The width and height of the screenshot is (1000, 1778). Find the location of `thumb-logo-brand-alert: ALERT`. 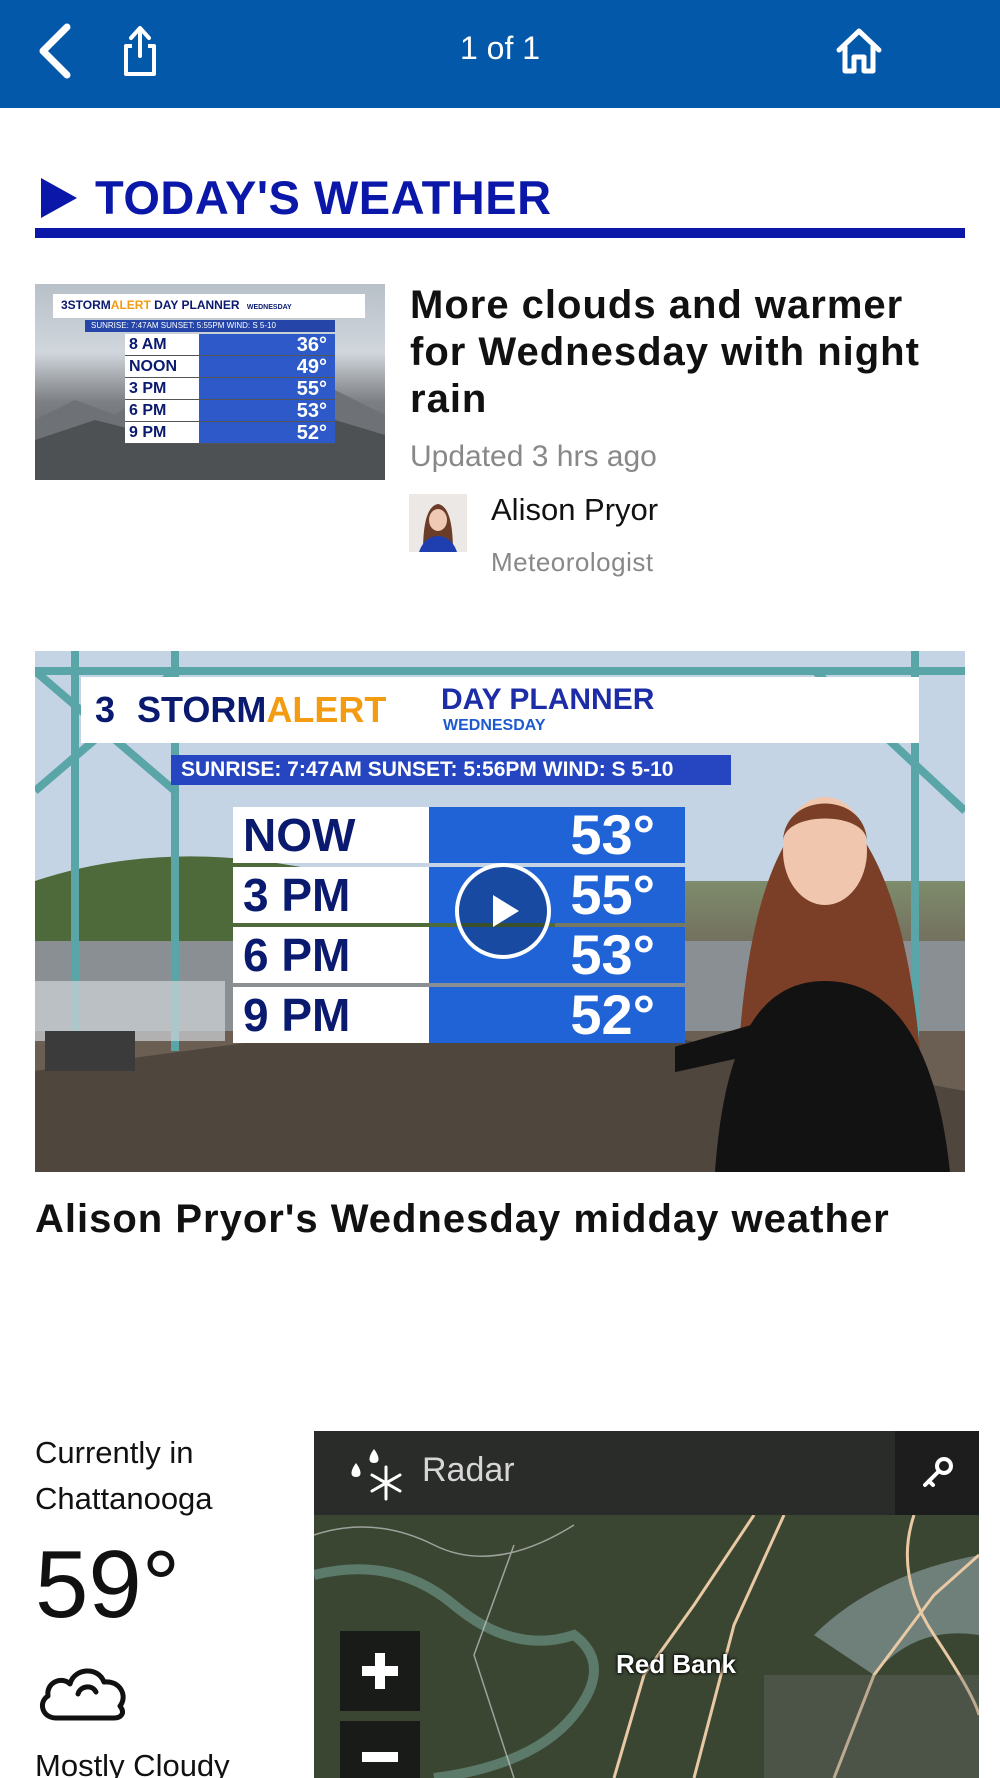

thumb-logo-brand-alert: ALERT is located at coordinates (130, 305).